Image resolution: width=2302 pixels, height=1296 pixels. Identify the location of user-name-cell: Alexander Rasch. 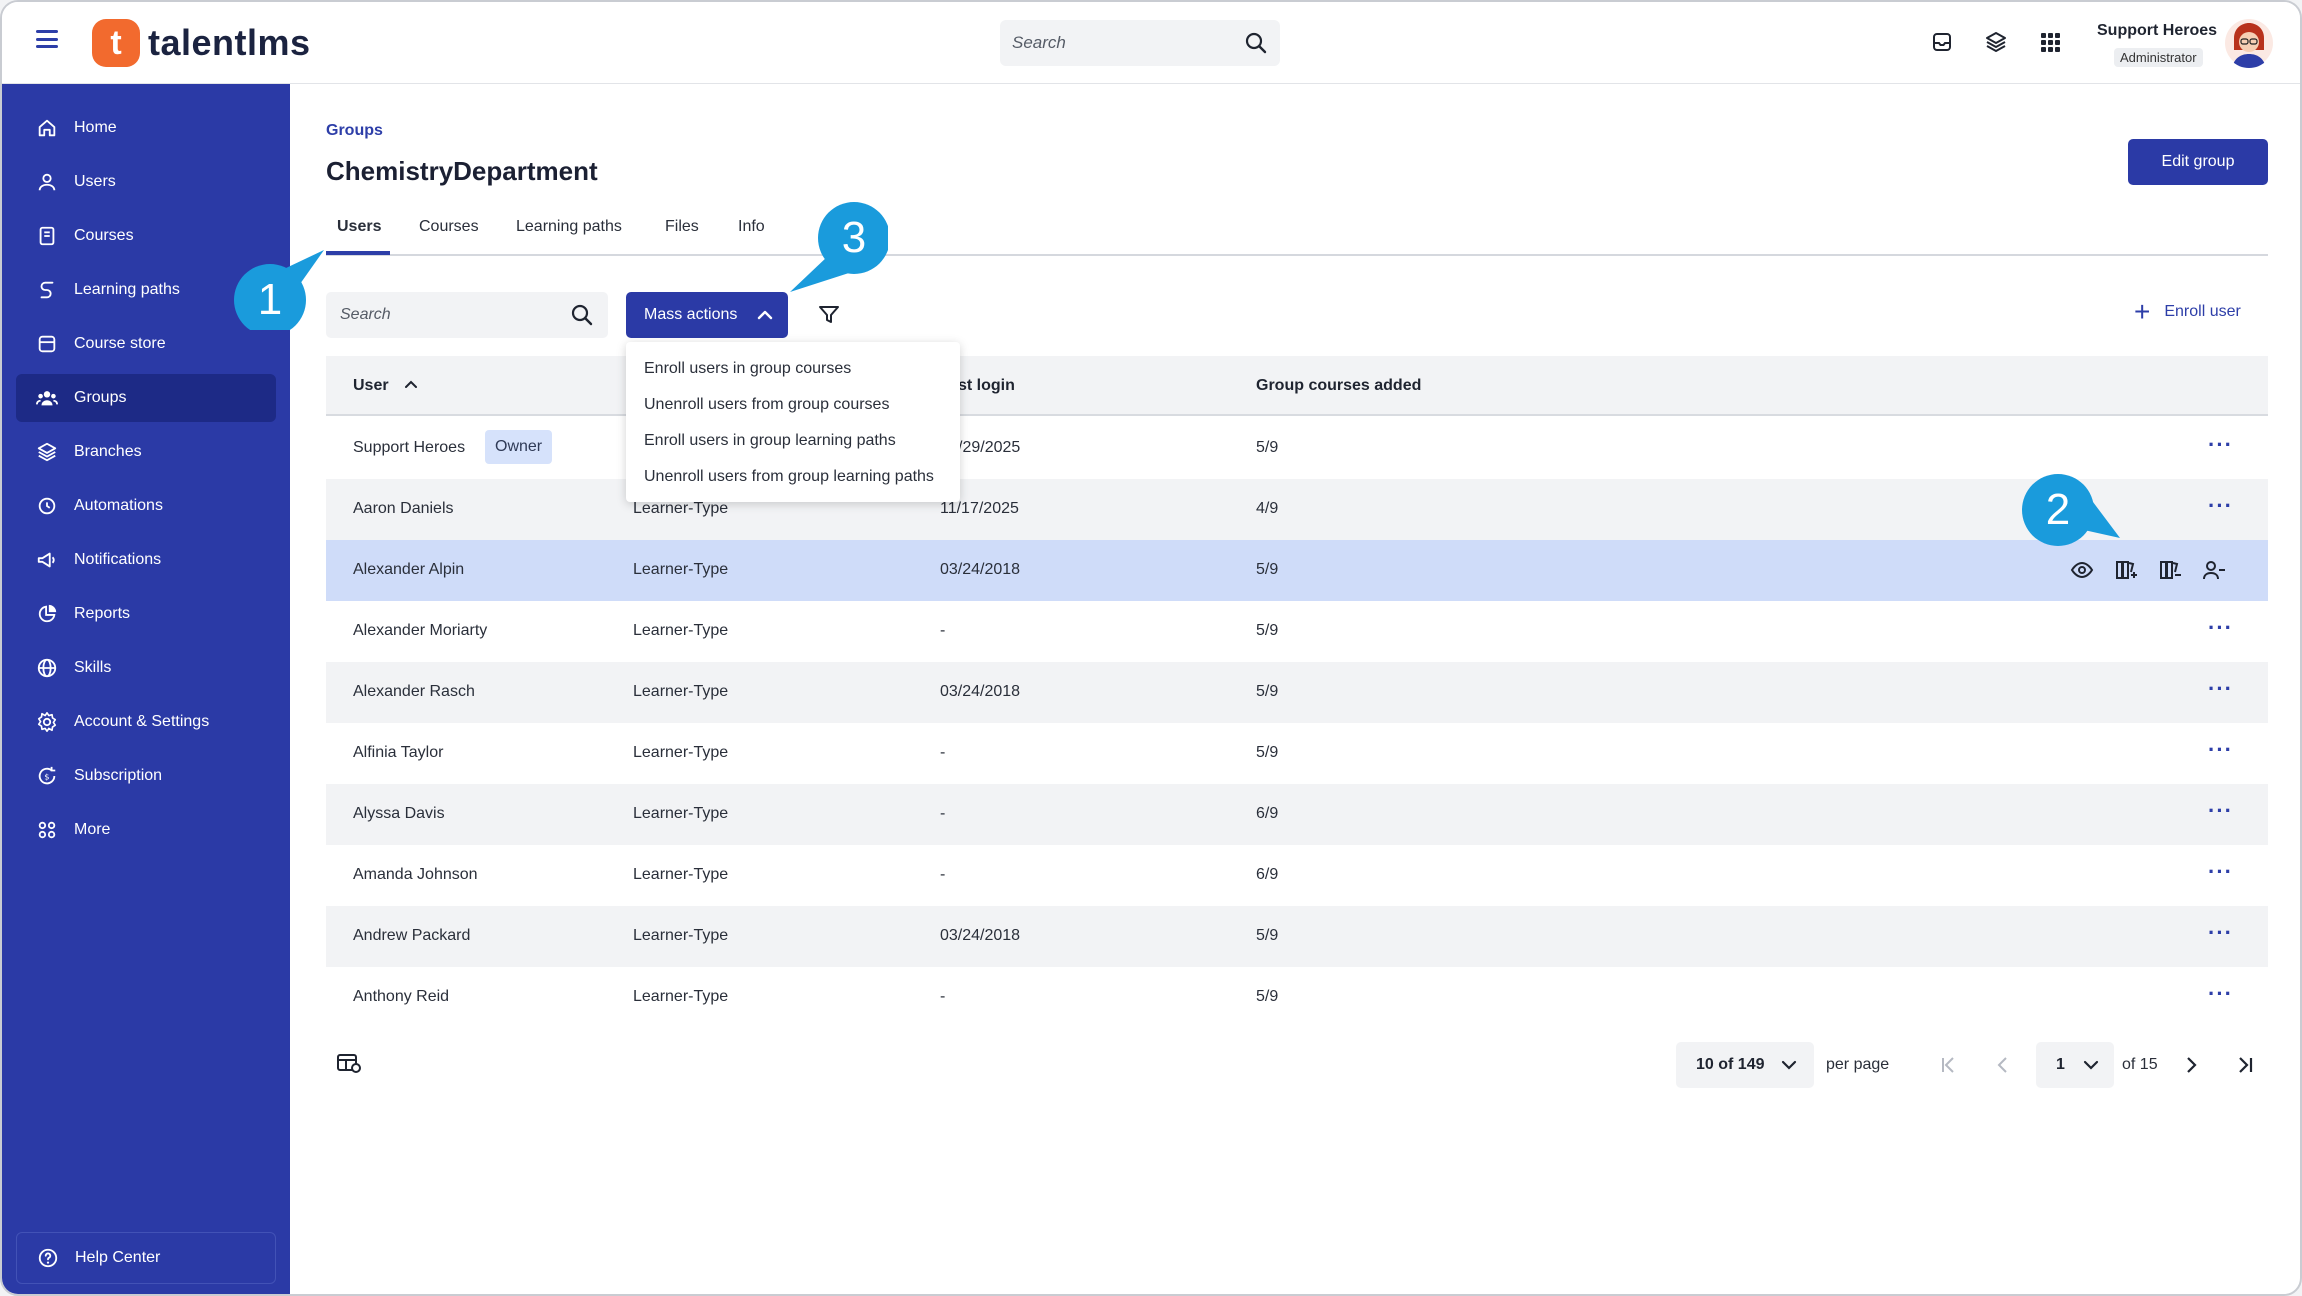
(414, 692).